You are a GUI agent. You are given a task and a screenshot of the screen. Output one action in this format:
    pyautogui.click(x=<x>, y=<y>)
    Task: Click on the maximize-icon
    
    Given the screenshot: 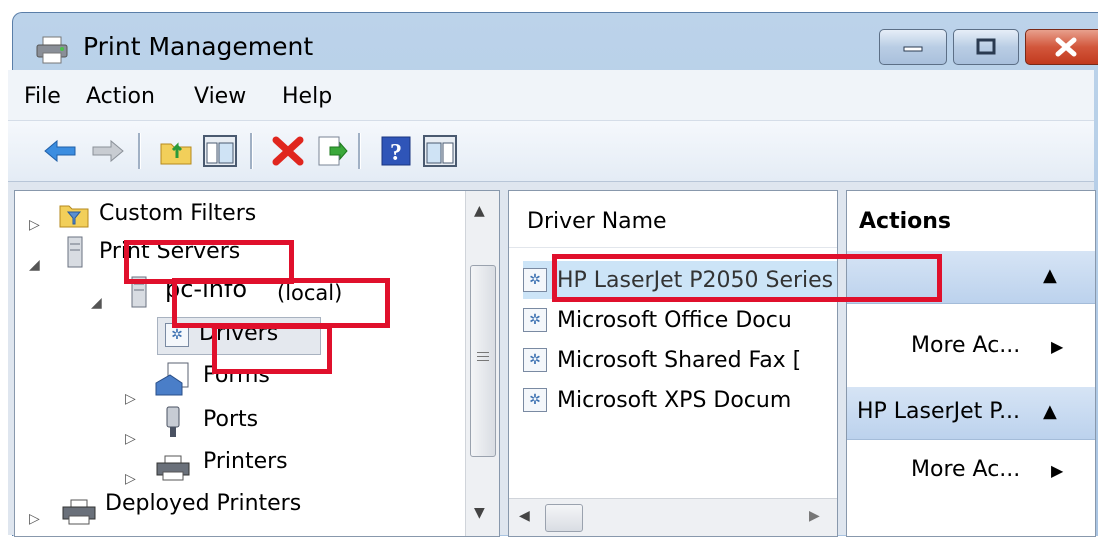 What is the action you would take?
    pyautogui.click(x=986, y=46)
    